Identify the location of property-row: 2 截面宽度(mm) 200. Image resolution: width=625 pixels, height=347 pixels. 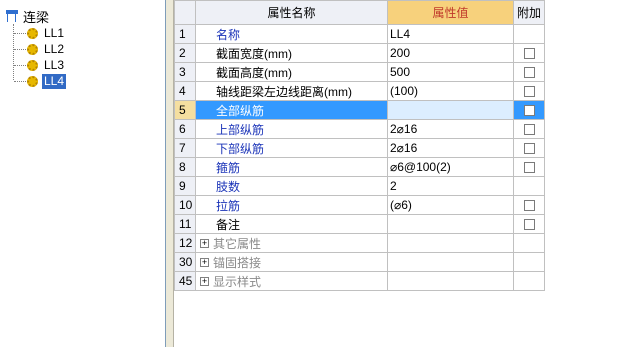
(359, 53).